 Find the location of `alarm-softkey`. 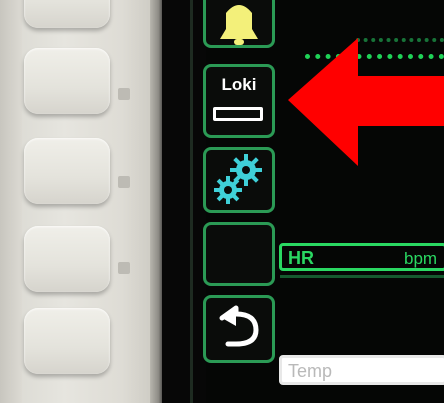

alarm-softkey is located at coordinates (239, 24).